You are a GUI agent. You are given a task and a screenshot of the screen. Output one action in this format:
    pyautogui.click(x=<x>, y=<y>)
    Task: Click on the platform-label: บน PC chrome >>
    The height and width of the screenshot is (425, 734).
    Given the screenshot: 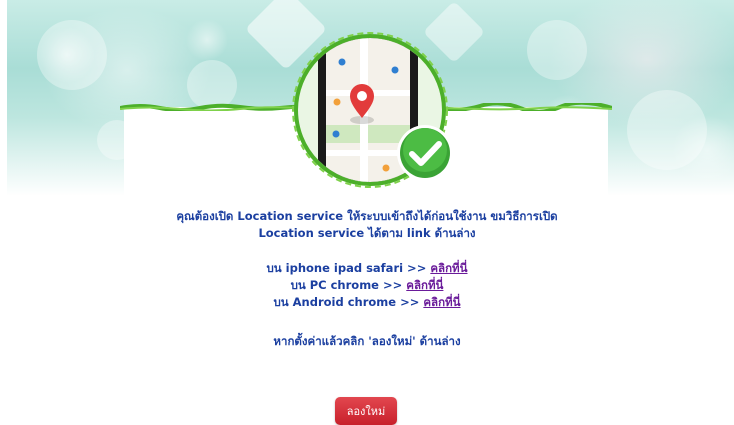 What is the action you would take?
    pyautogui.click(x=348, y=285)
    